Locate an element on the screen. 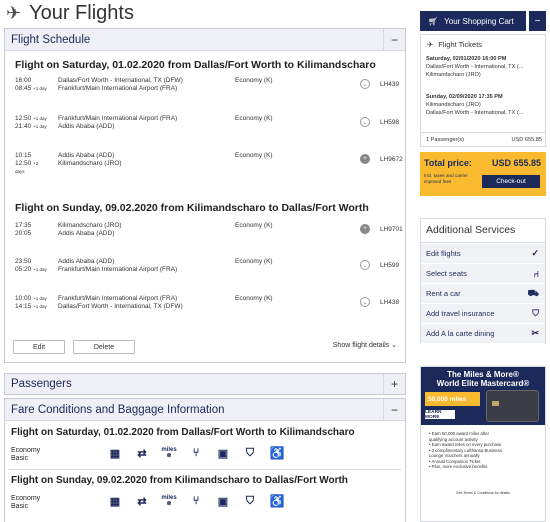 This screenshot has height=522, width=550. segment-places: Addis Ababa (ADD) Kilimandscharo (JRO) is located at coordinates (90, 159).